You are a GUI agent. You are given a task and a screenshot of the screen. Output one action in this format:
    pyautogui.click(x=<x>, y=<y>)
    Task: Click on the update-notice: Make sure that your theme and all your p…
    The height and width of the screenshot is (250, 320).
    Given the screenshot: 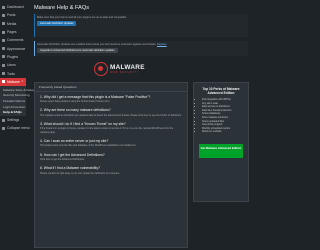 What is the action you would take?
    pyautogui.click(x=141, y=25)
    